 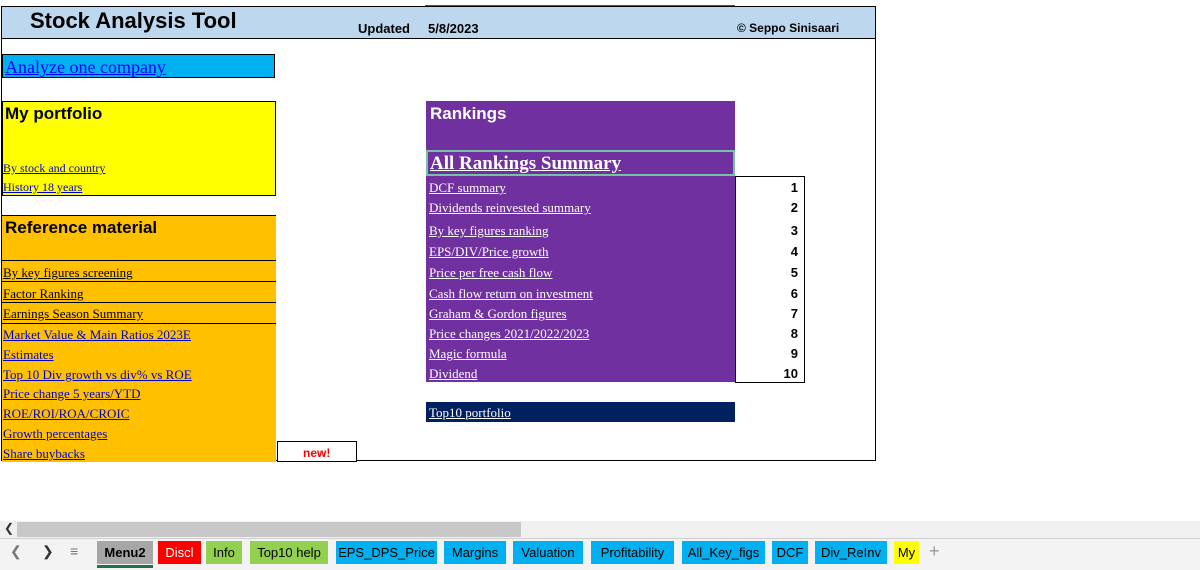 I want to click on rank-number: 8, so click(x=794, y=333).